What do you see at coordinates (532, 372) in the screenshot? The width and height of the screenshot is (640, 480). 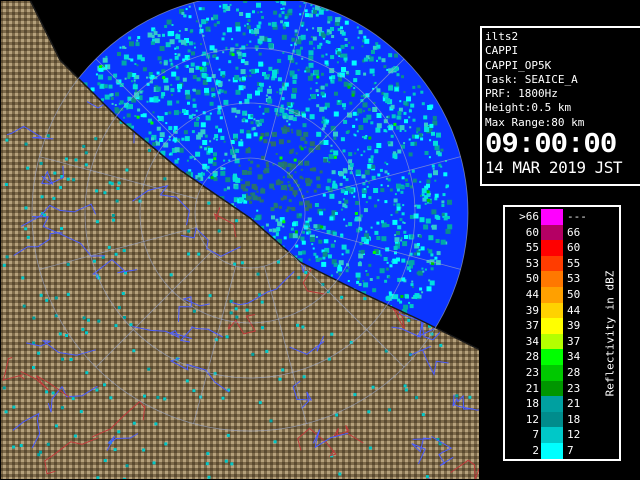 I see `legend-low-value: 23` at bounding box center [532, 372].